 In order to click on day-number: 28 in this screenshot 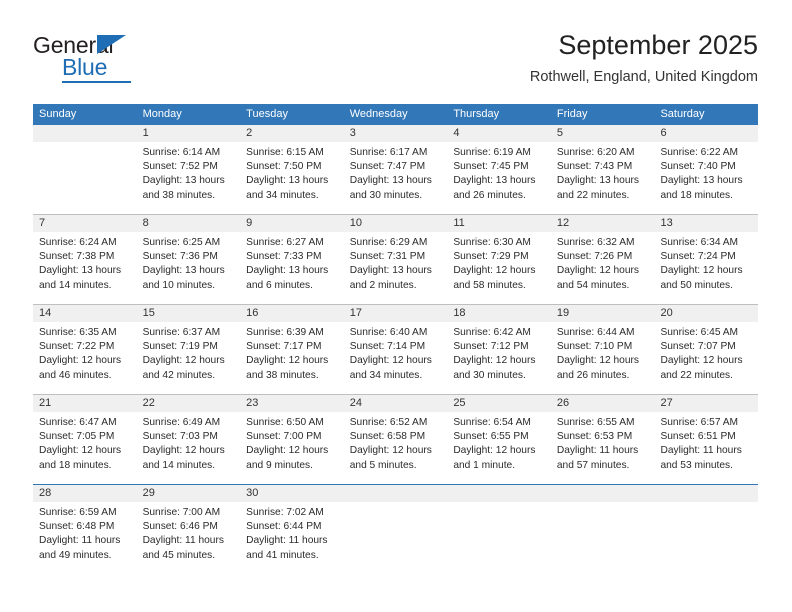, I will do `click(85, 493)`.